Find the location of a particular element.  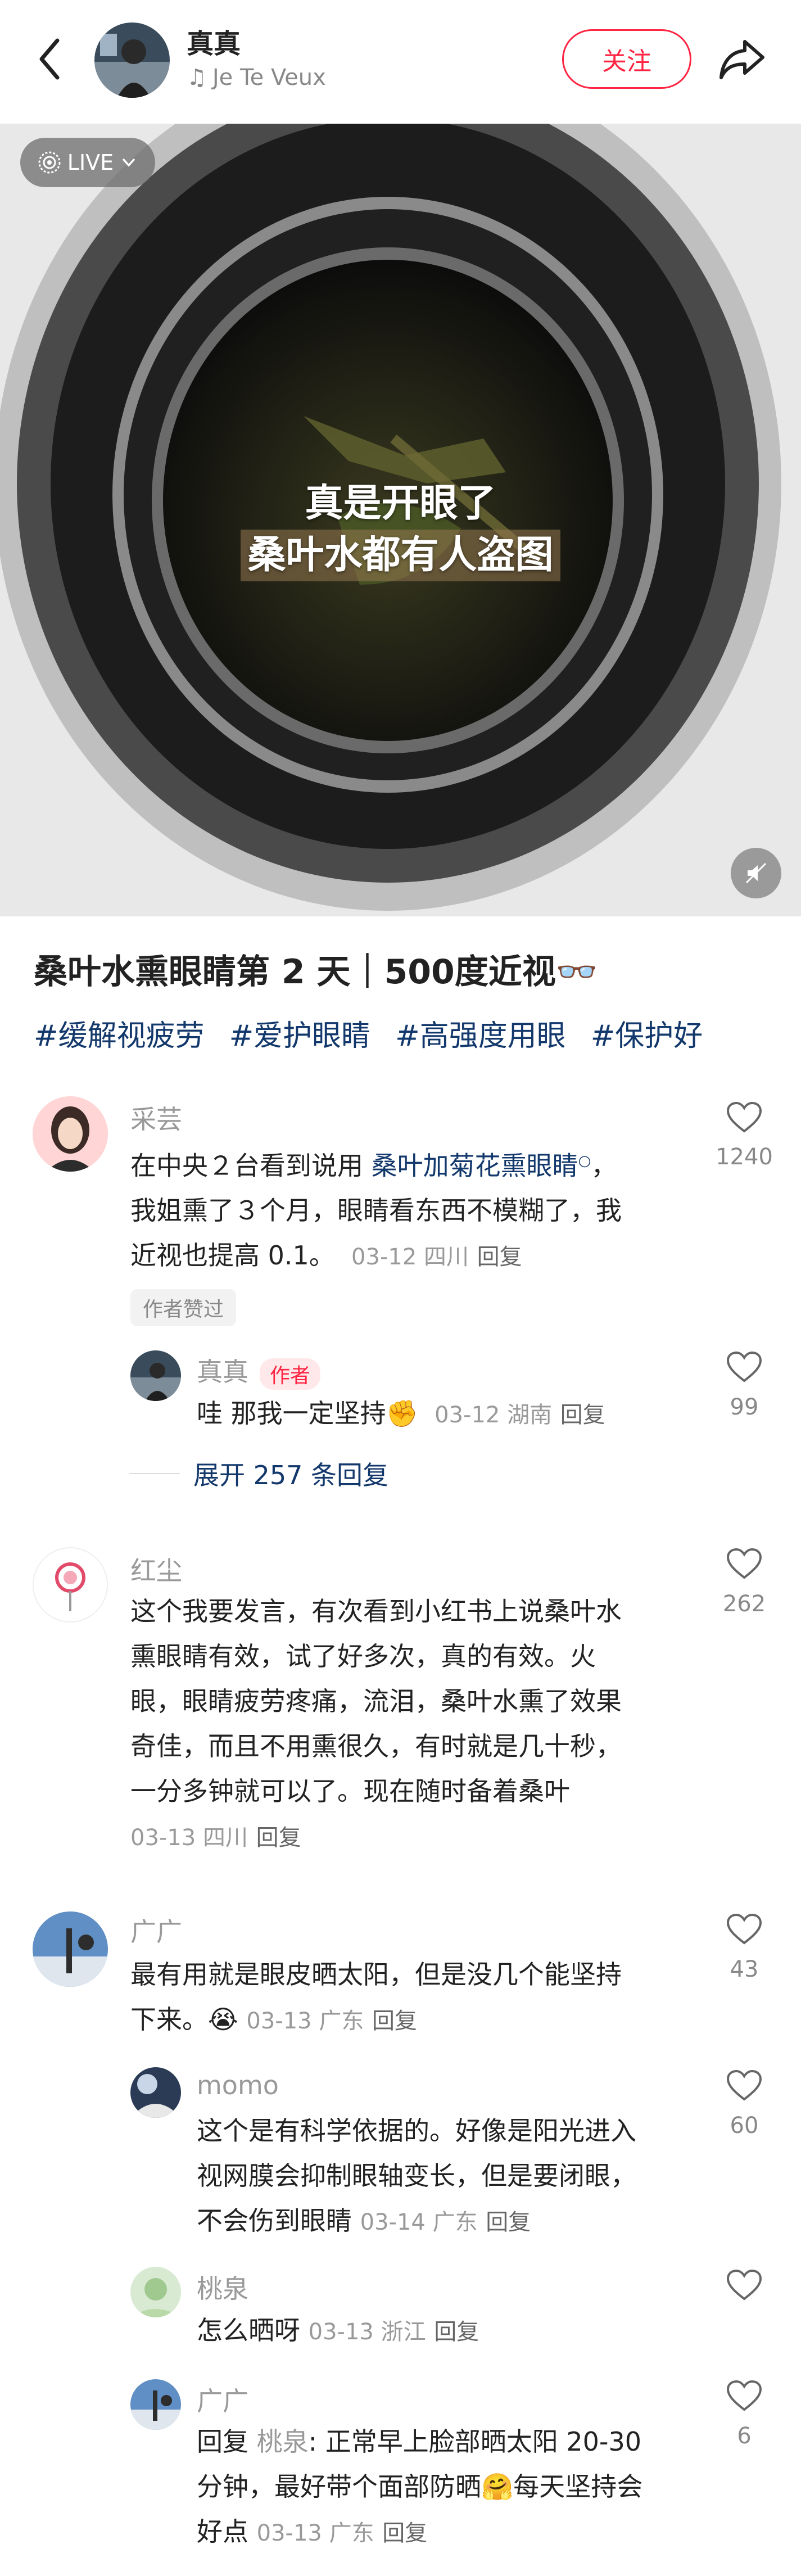

live-photo-badge: LIVE is located at coordinates (87, 162).